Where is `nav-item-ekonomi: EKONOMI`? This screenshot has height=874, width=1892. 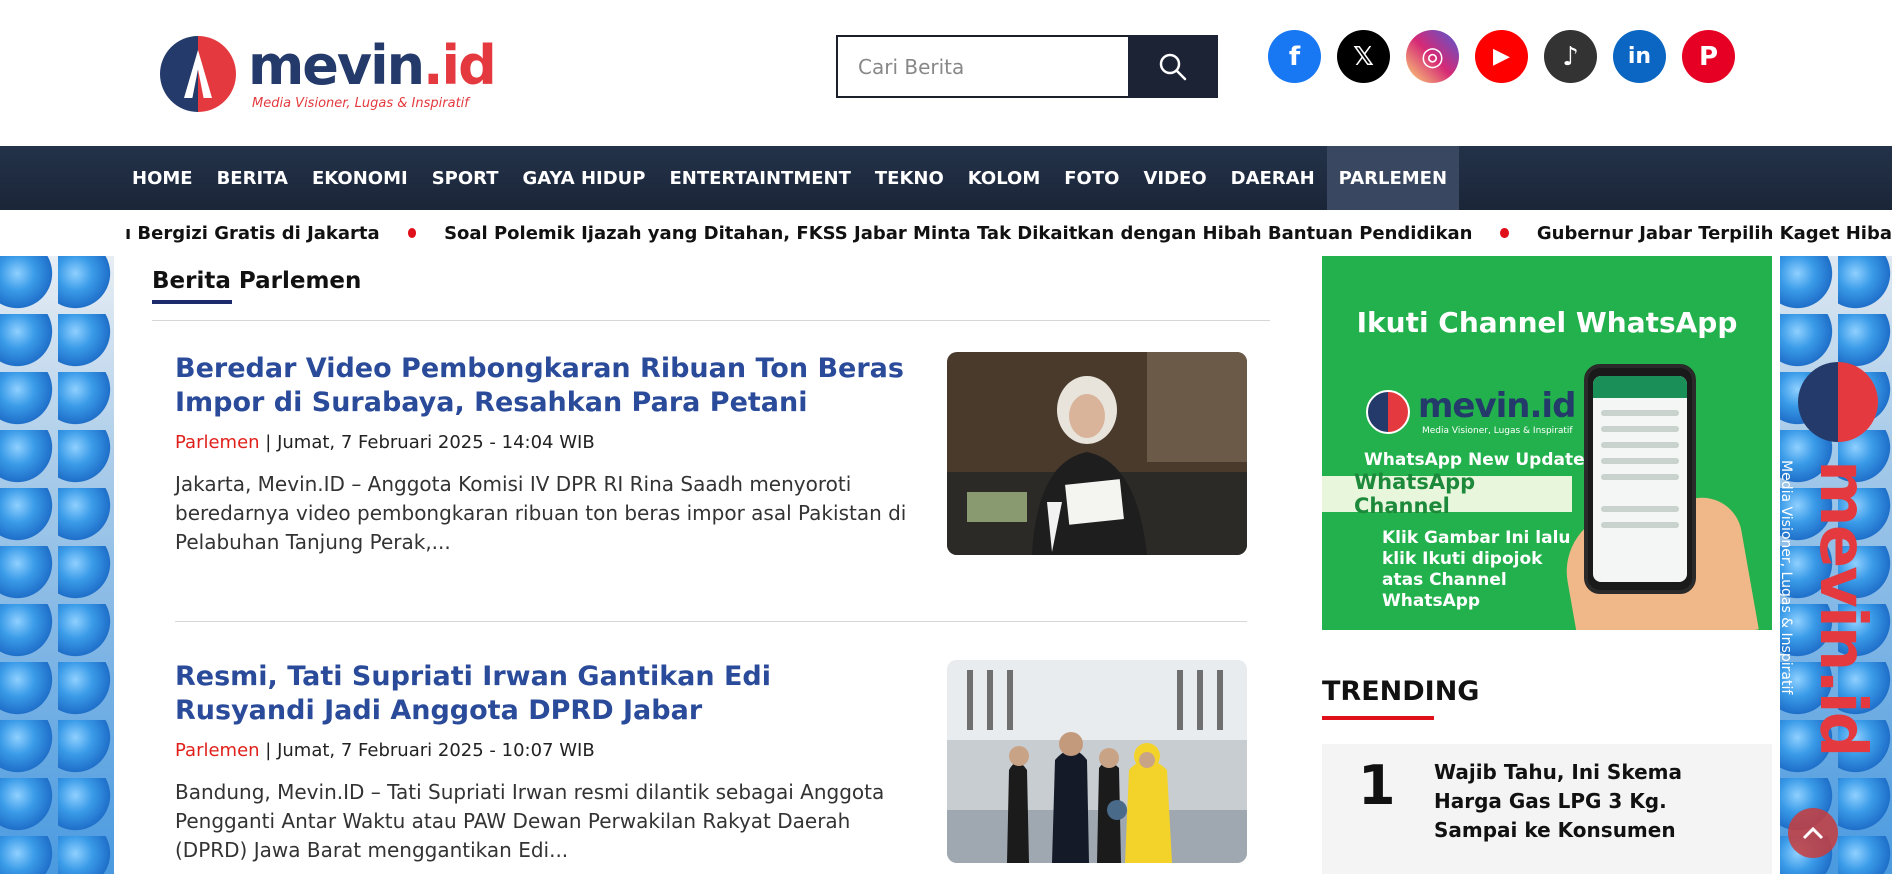
nav-item-ekonomi: EKONOMI is located at coordinates (360, 178).